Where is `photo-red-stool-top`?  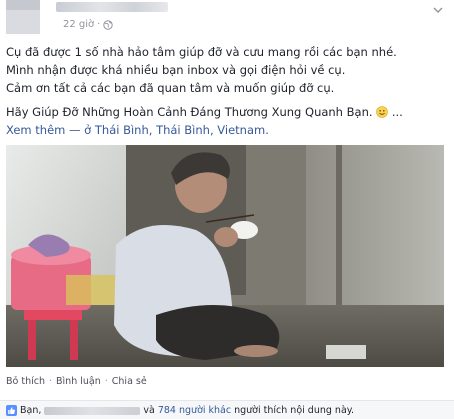
photo-red-stool-top is located at coordinates (53, 315).